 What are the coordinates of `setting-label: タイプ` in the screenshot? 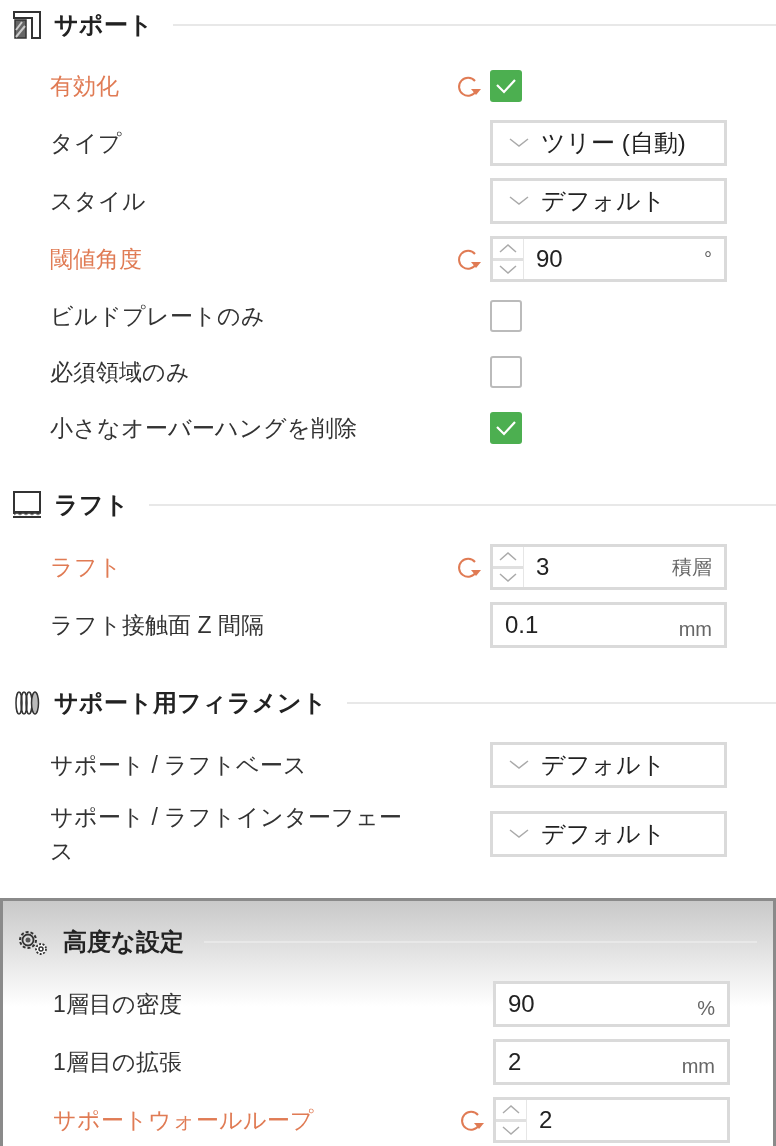 It's located at (86, 143).